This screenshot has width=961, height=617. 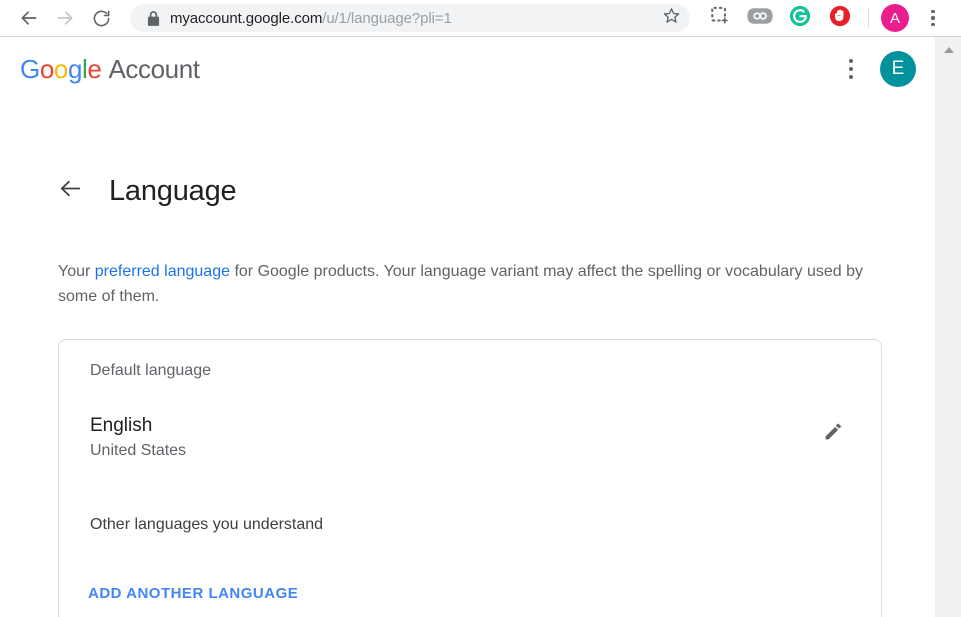 I want to click on browser-toolbar: myaccount.google.com/u/1/language?pli=1, so click(x=480, y=18).